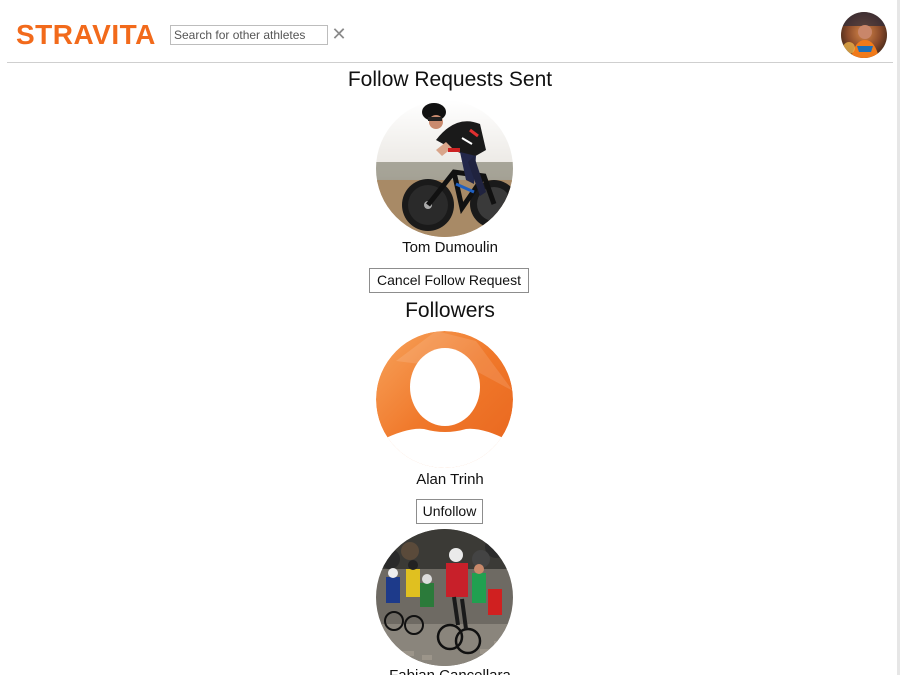 The image size is (900, 675). What do you see at coordinates (249, 35) in the screenshot?
I see `athlete-search-input` at bounding box center [249, 35].